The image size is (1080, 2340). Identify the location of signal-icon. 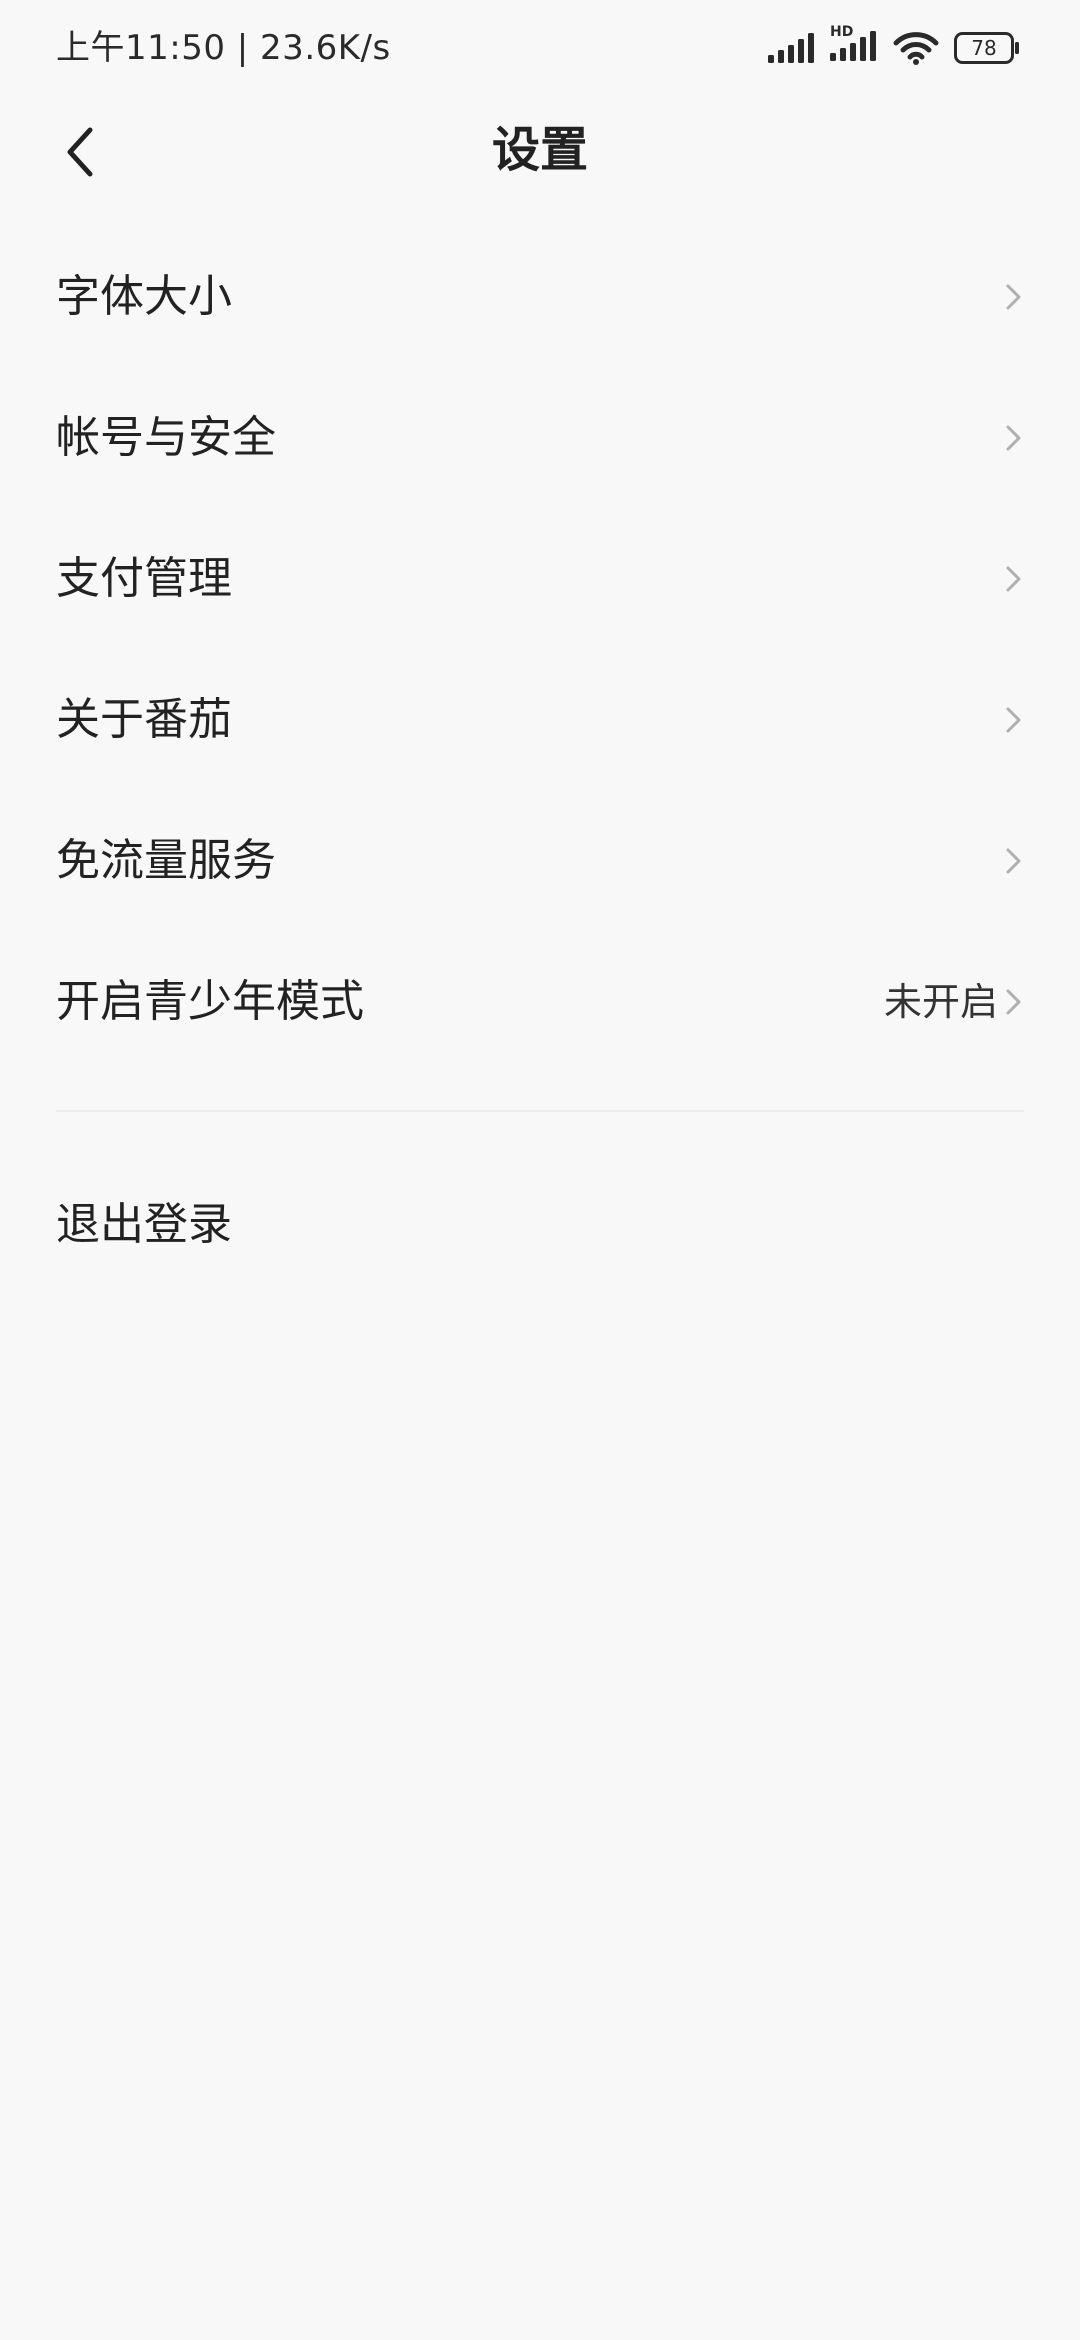
(792, 48).